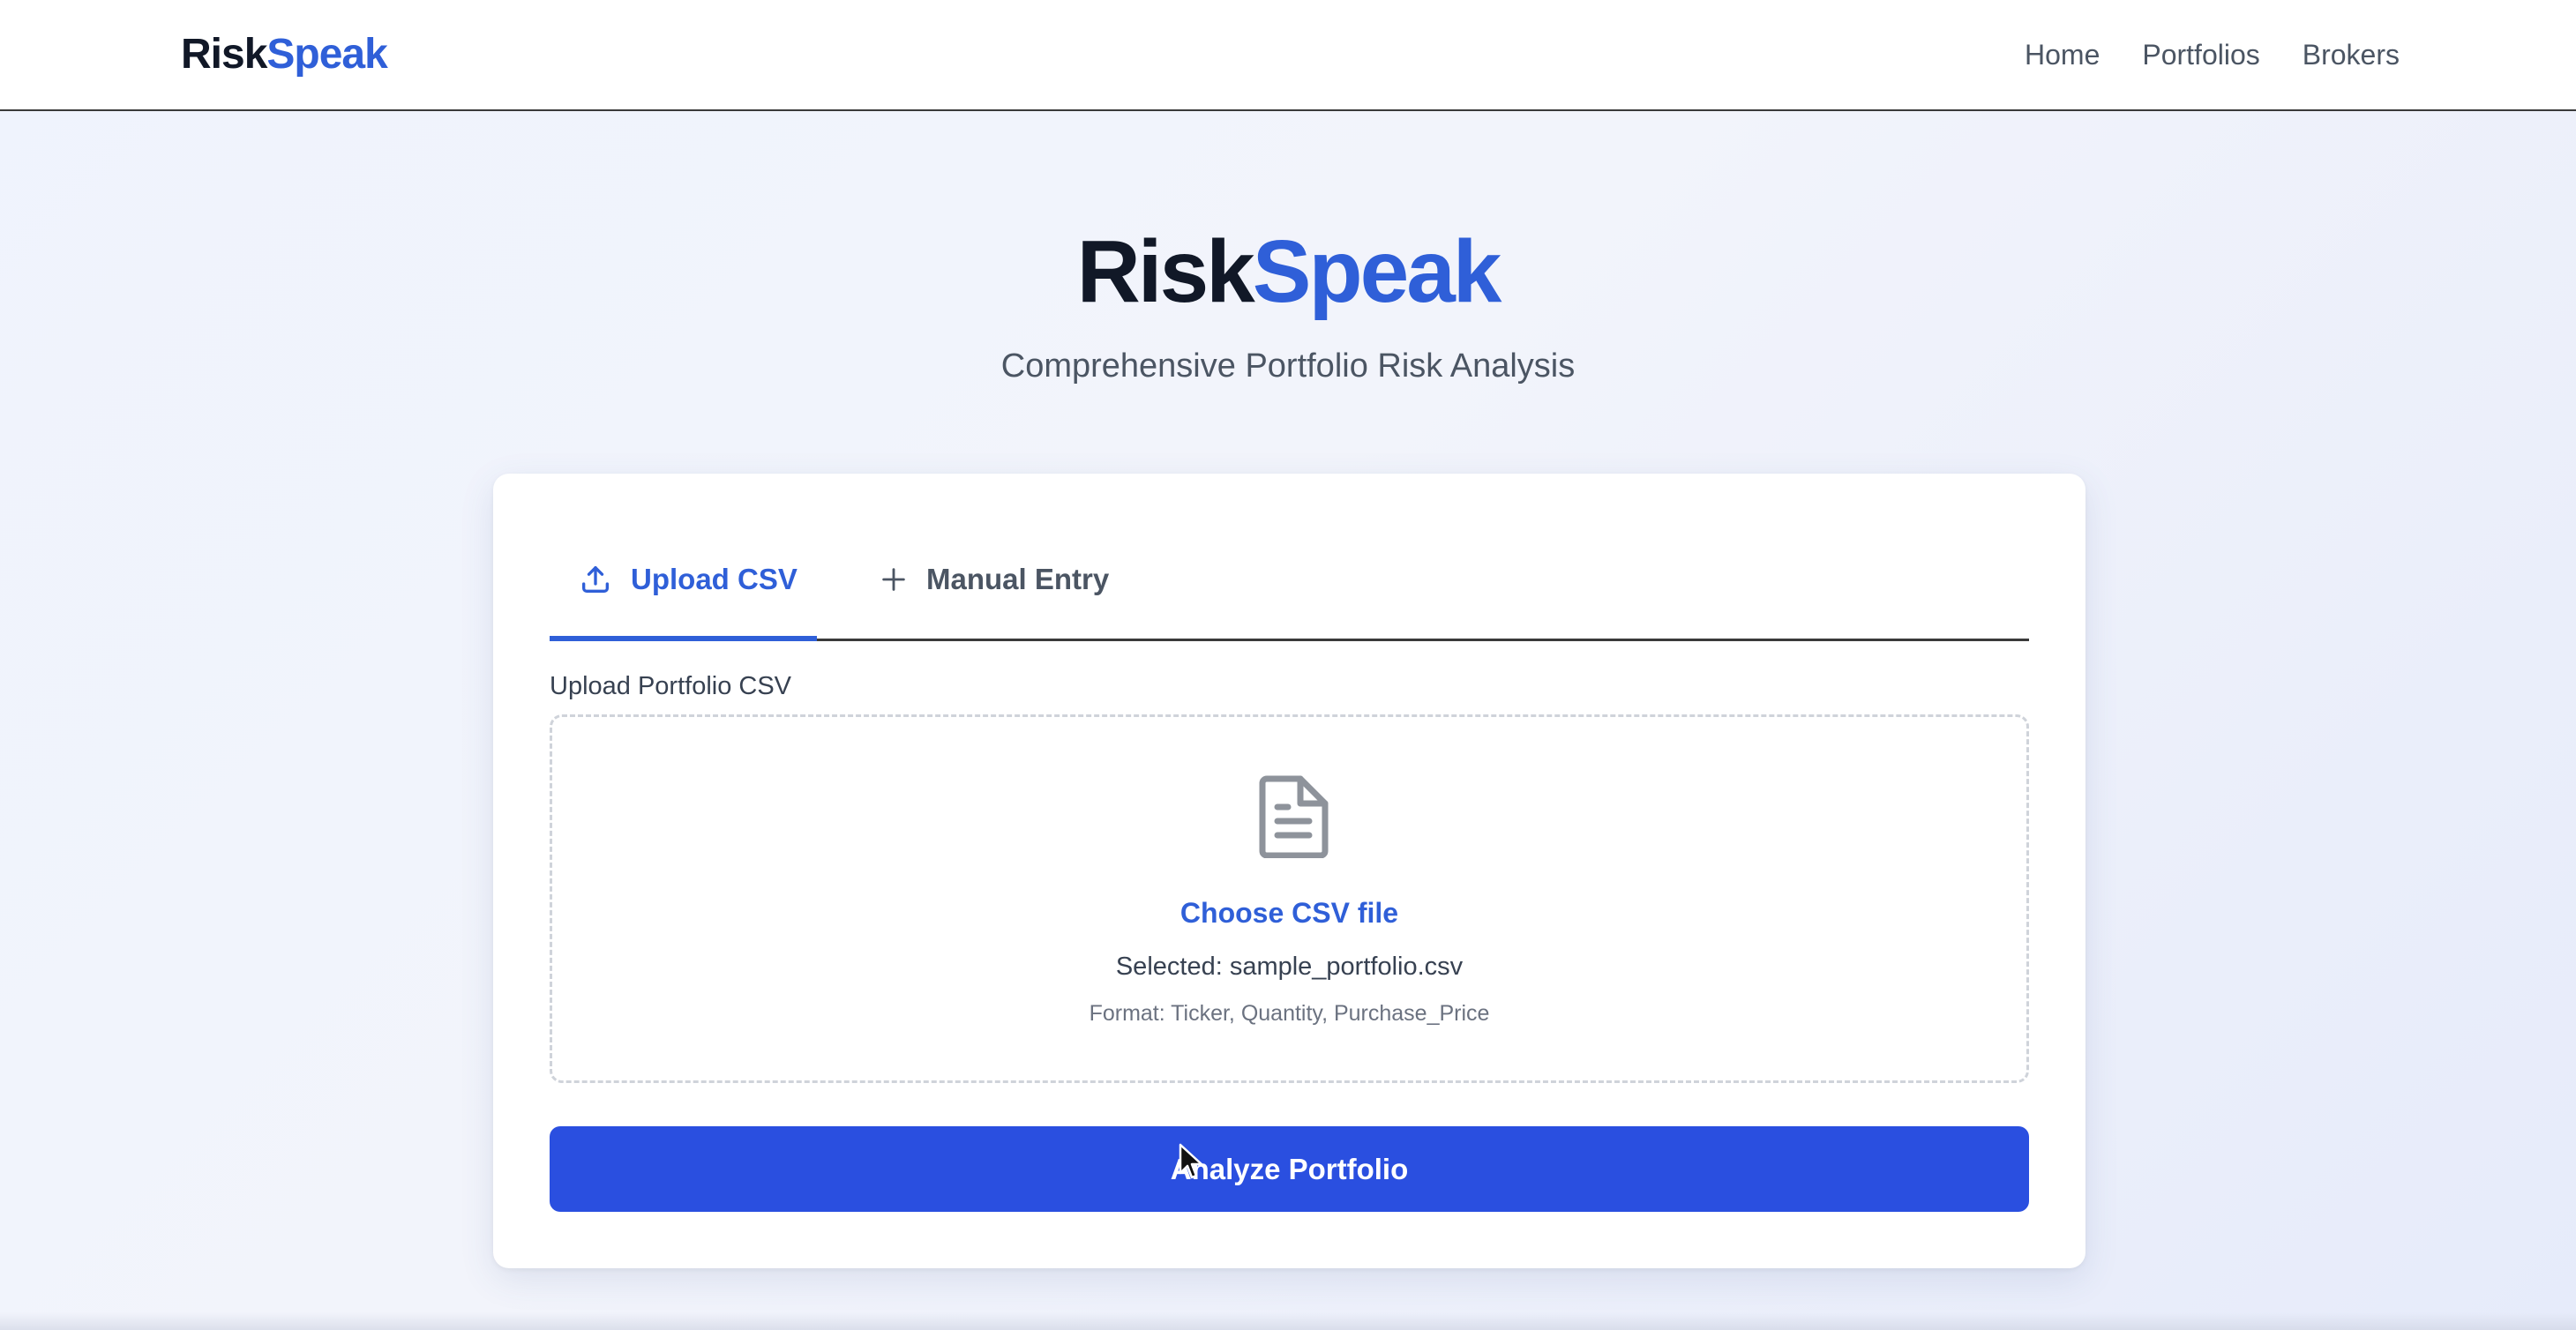  Describe the element at coordinates (1290, 580) in the screenshot. I see `input-mode-tabs: Upload CSV Manual Entry` at that location.